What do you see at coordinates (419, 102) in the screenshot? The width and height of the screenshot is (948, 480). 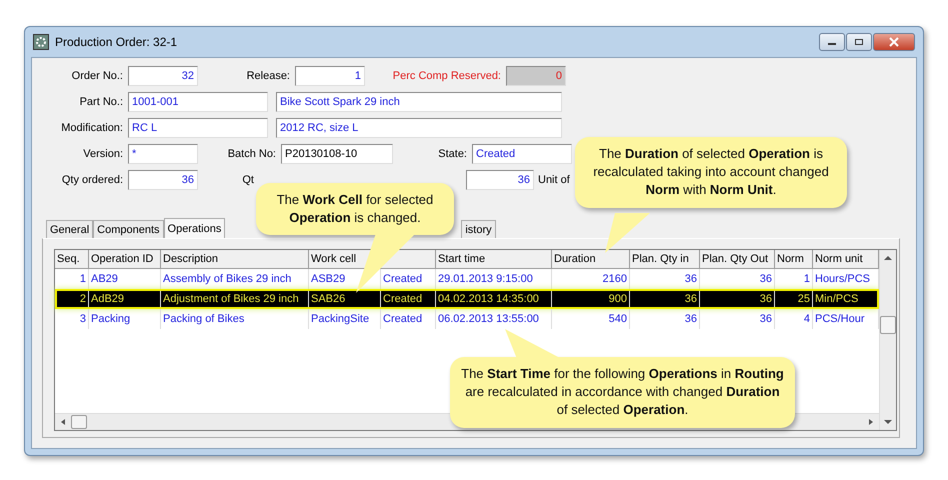 I see `part-description-field: Bike Scott Spark 29 inch` at bounding box center [419, 102].